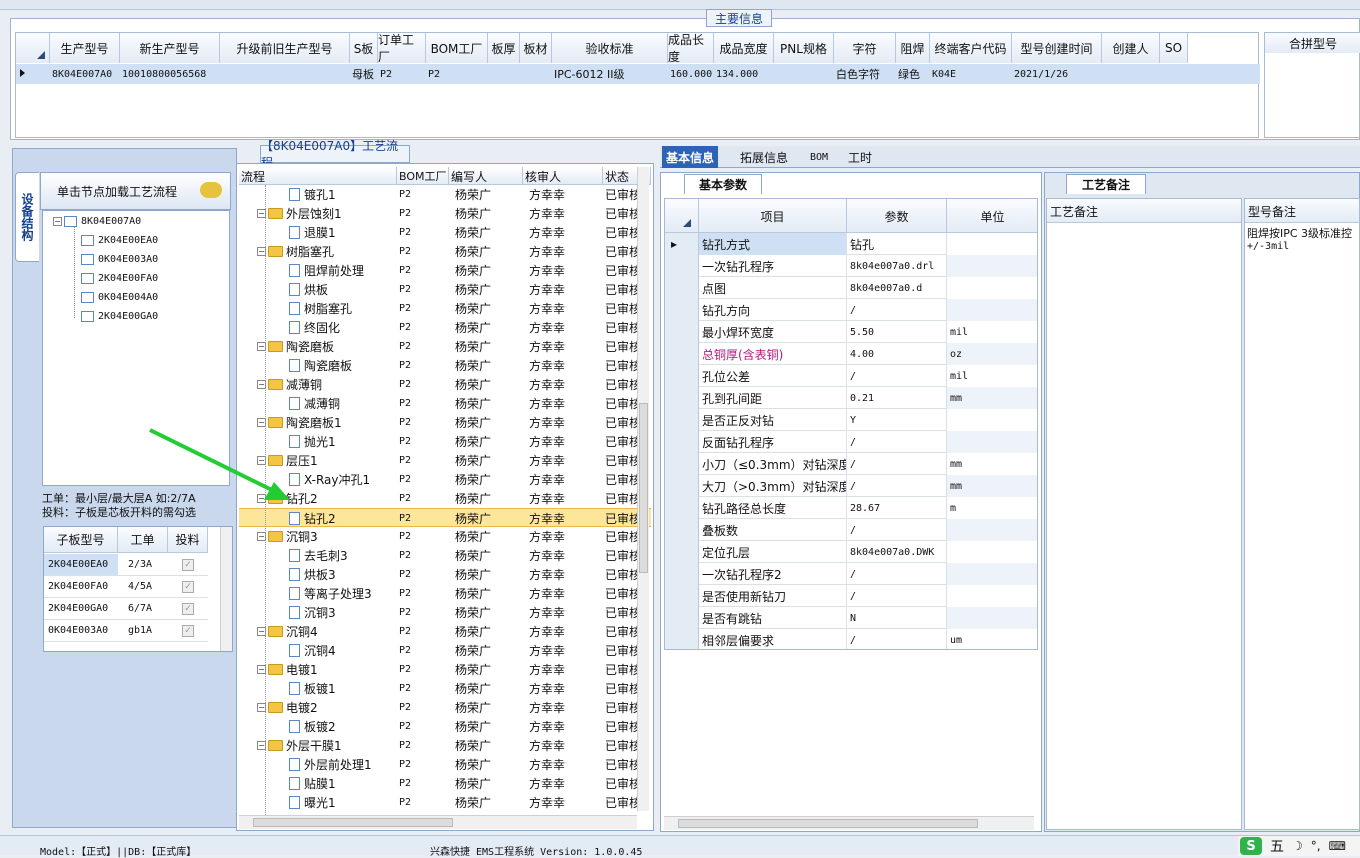 This screenshot has width=1360, height=858. Describe the element at coordinates (445, 707) in the screenshot. I see `flow-row: − 电镀2 P2 杨荣广 方幸幸 已审核` at that location.